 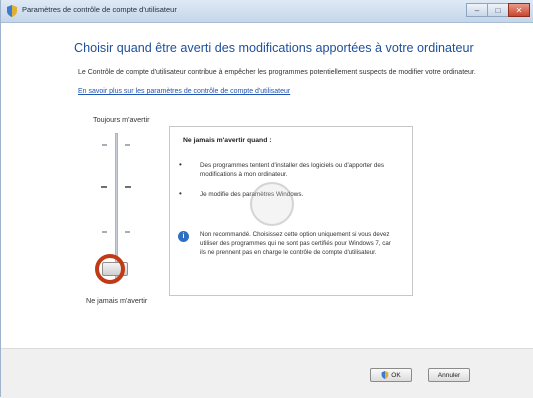 I want to click on info-shield-icon: i, so click(x=183, y=236).